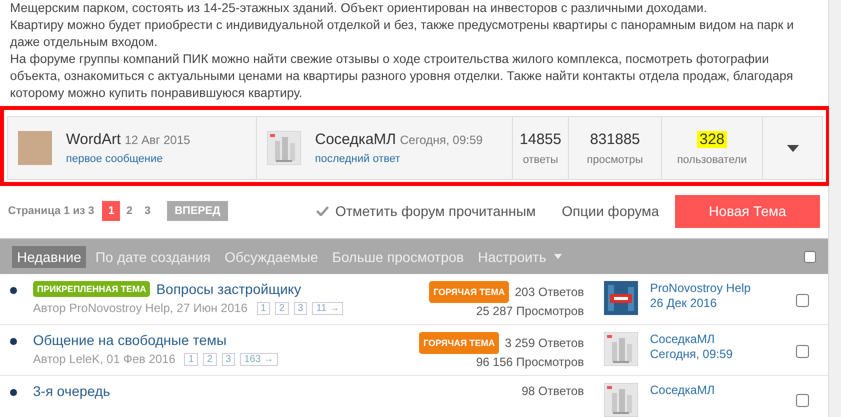 Image resolution: width=841 pixels, height=417 pixels. What do you see at coordinates (93, 139) in the screenshot?
I see `username: WordArt` at bounding box center [93, 139].